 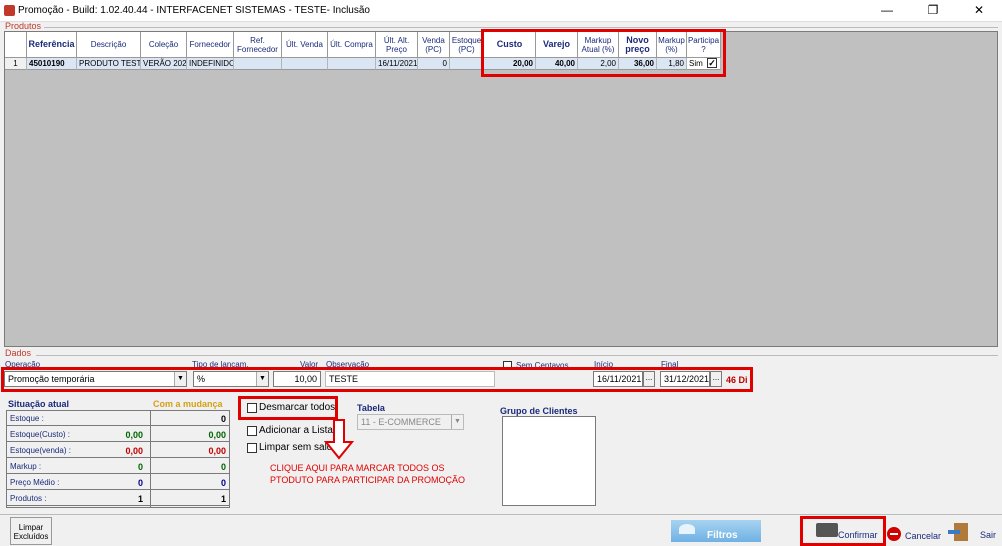 I want to click on dados-group-label: Dados, so click(x=18, y=353).